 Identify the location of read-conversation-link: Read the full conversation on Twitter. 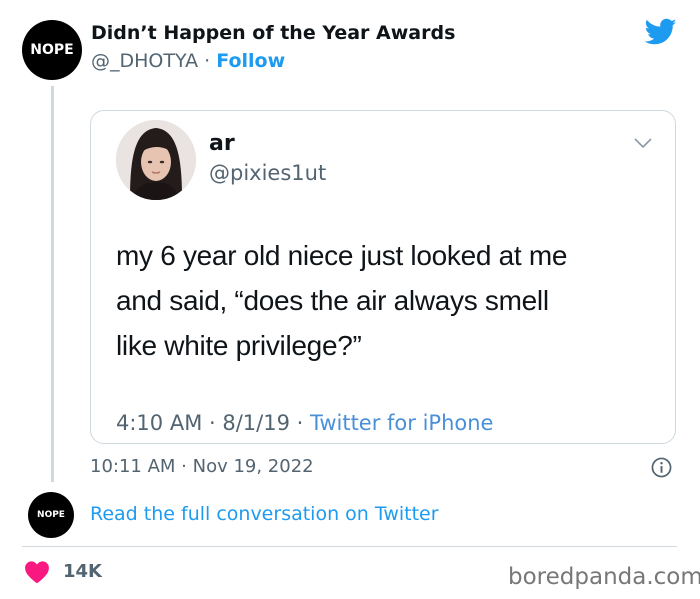
(264, 514).